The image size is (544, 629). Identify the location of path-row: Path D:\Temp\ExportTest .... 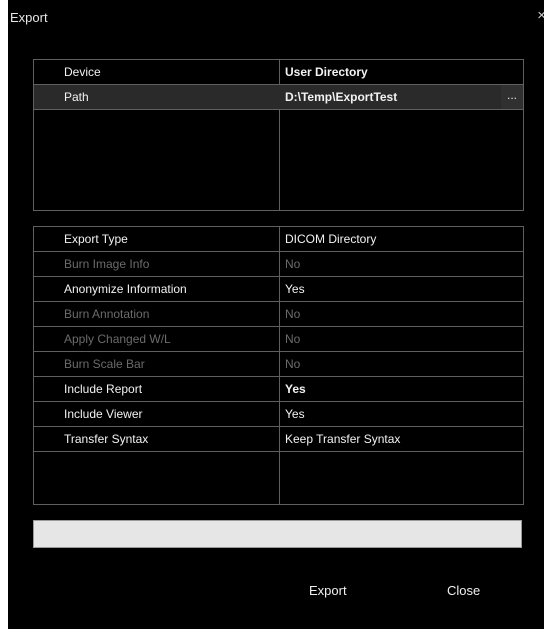
(278, 97).